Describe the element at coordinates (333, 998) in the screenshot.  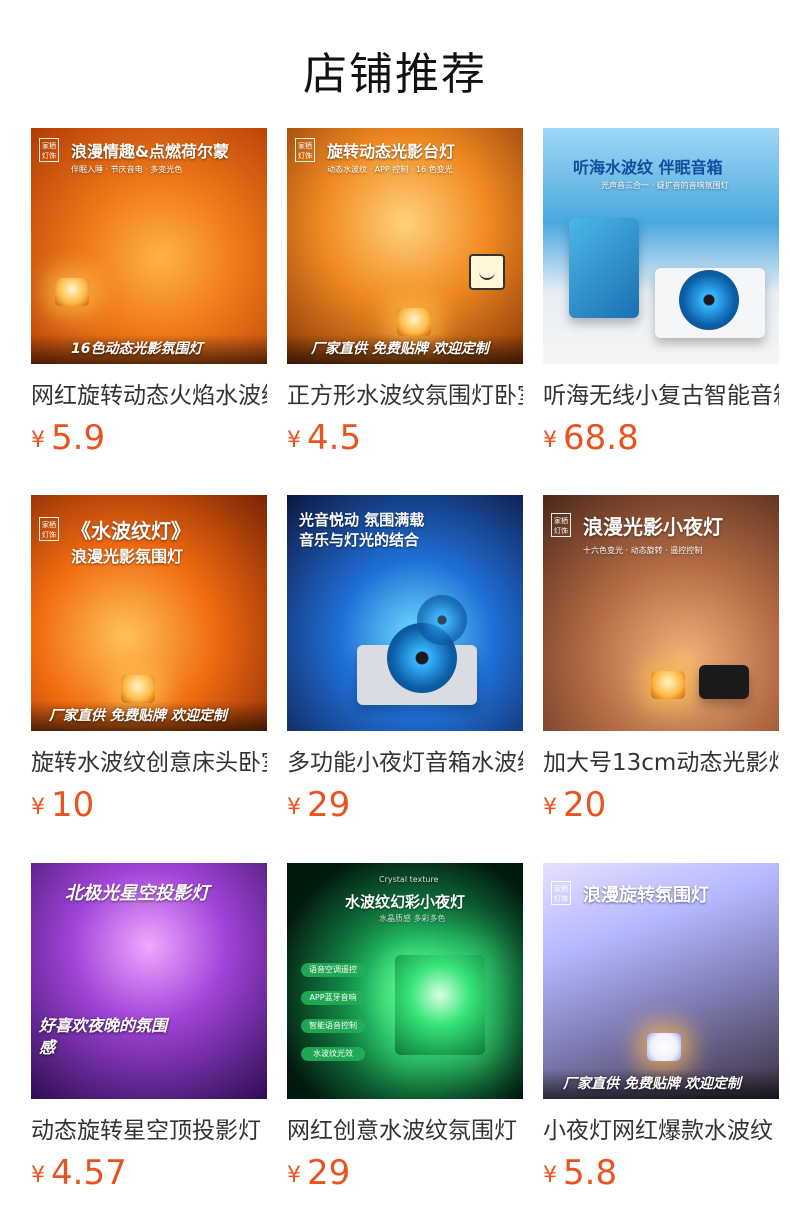
I see `feature-pill: APP蓝牙音响` at that location.